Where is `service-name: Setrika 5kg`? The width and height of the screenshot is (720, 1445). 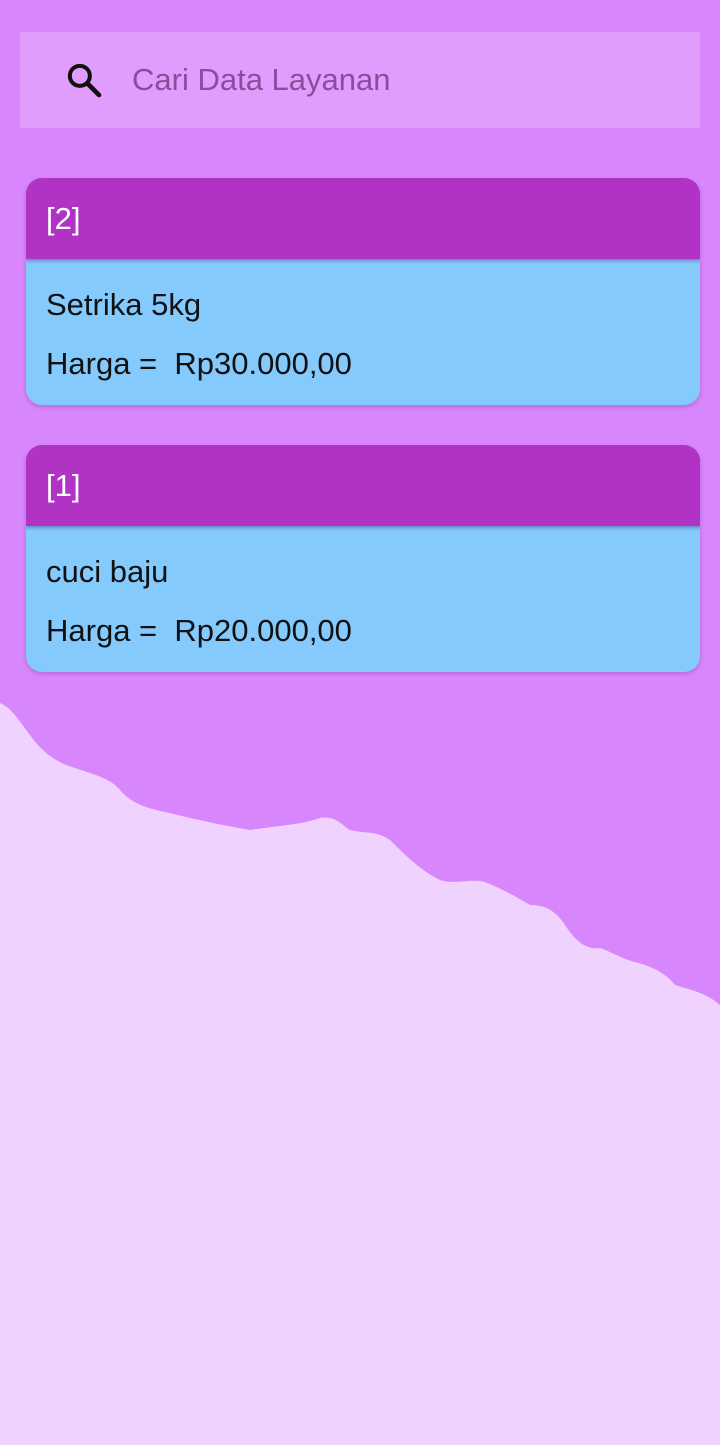
service-name: Setrika 5kg is located at coordinates (124, 304).